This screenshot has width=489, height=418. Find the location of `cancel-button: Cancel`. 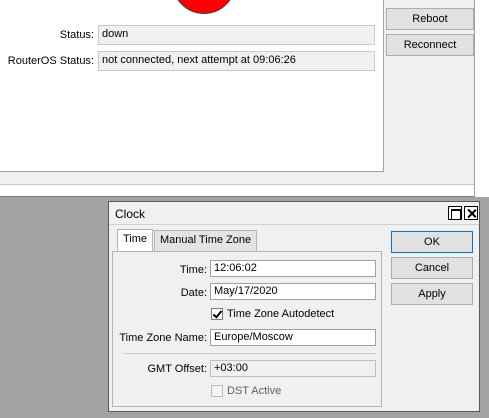

cancel-button: Cancel is located at coordinates (432, 268).